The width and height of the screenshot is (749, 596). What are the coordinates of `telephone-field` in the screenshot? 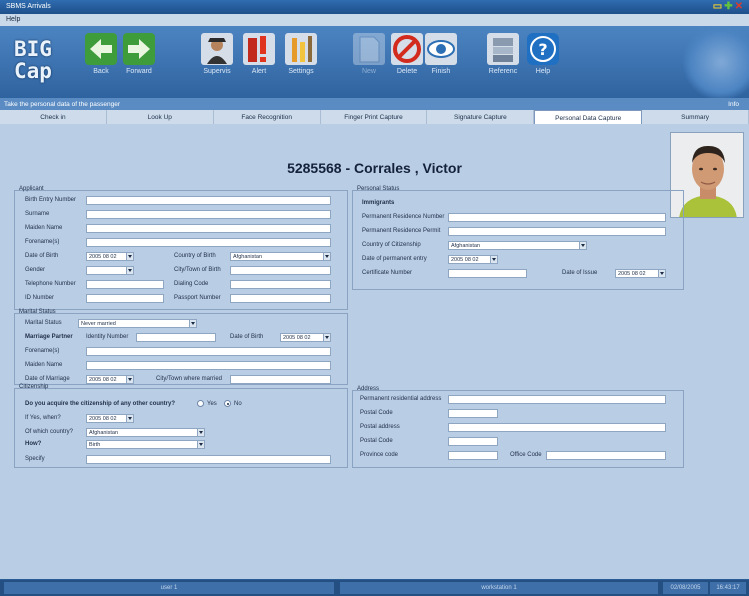 It's located at (125, 284).